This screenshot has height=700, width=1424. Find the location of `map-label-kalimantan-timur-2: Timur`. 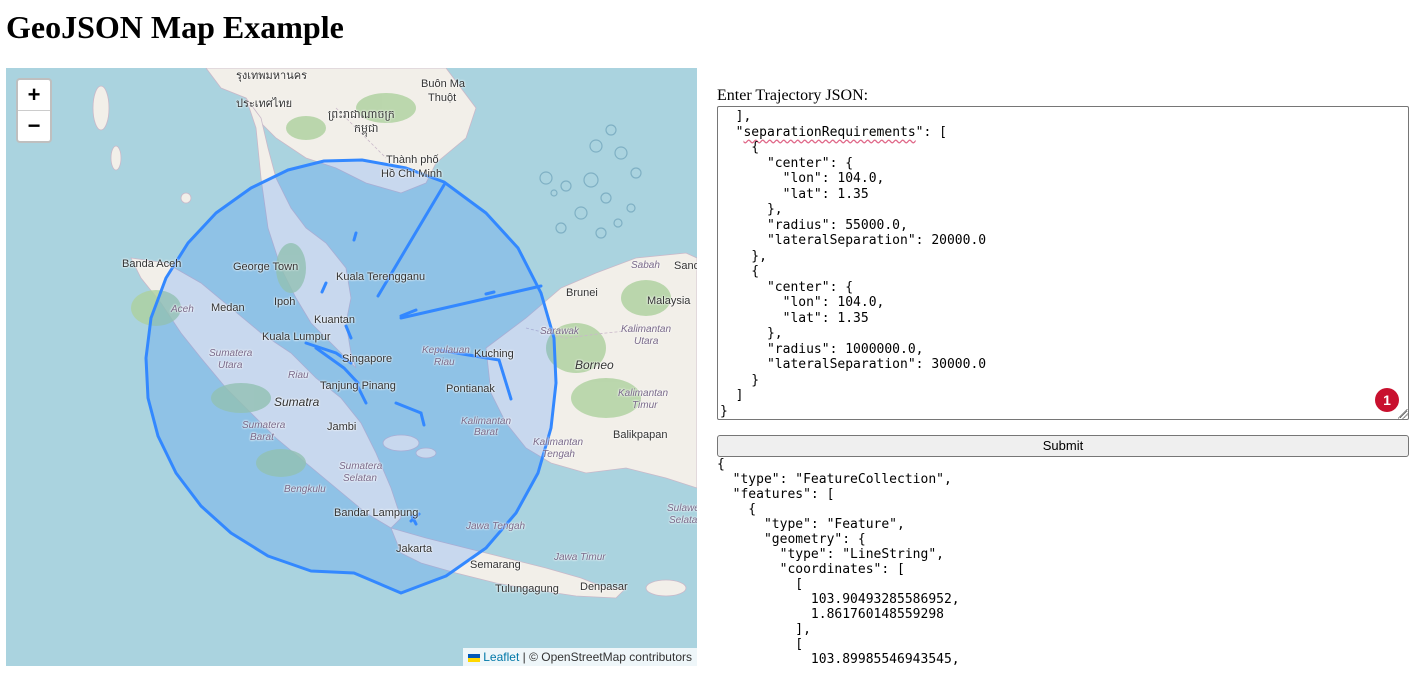

map-label-kalimantan-timur-2: Timur is located at coordinates (645, 405).